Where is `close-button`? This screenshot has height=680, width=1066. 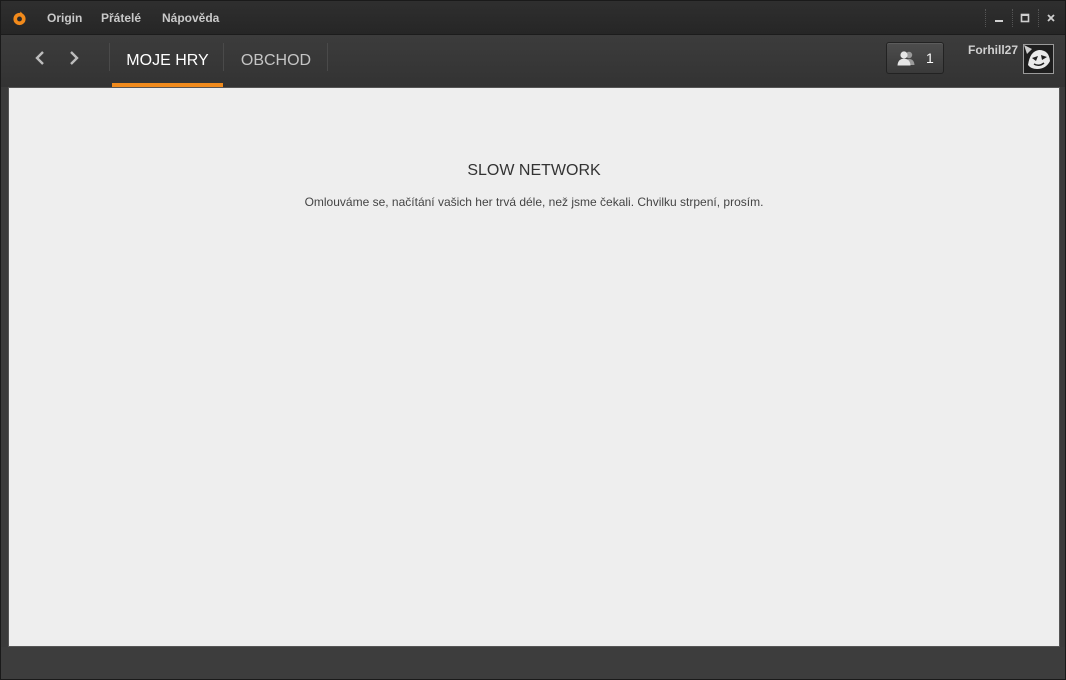 close-button is located at coordinates (1051, 18).